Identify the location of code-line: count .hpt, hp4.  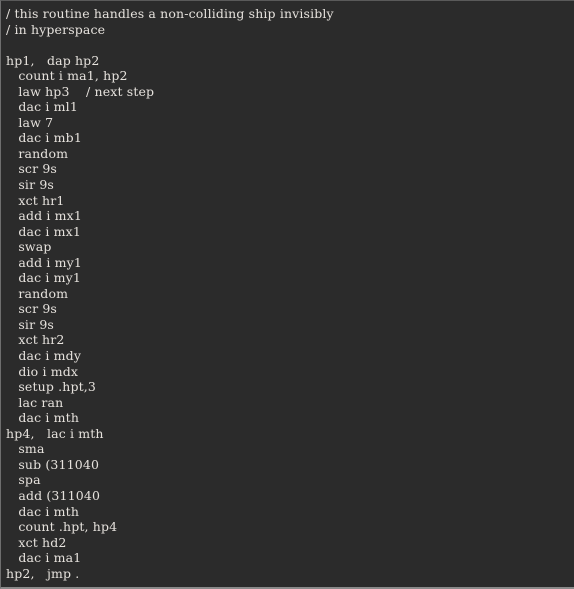
(62, 527).